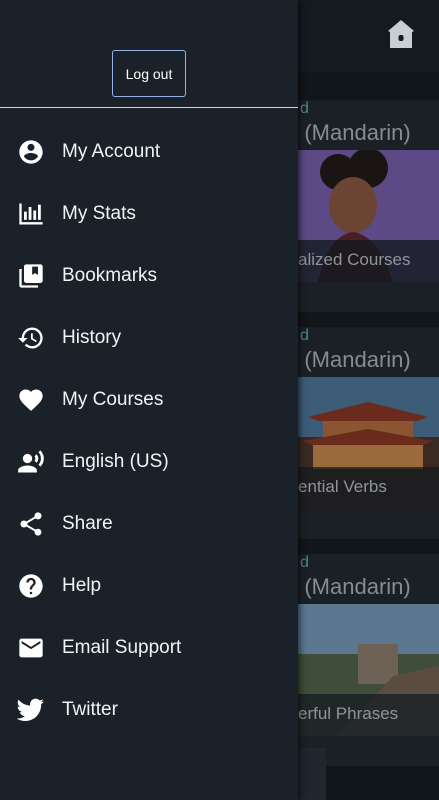 The image size is (439, 800). What do you see at coordinates (31, 710) in the screenshot?
I see `twitter-icon` at bounding box center [31, 710].